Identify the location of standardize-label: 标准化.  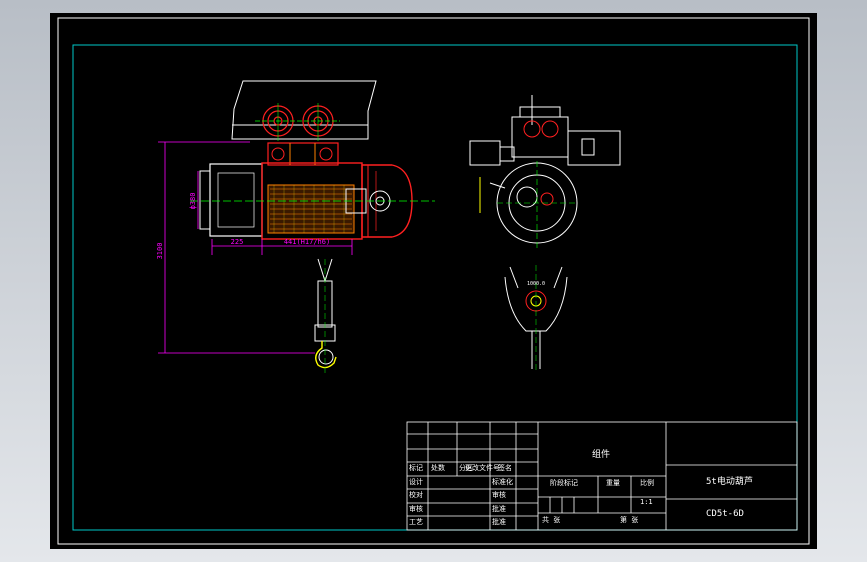
(502, 482).